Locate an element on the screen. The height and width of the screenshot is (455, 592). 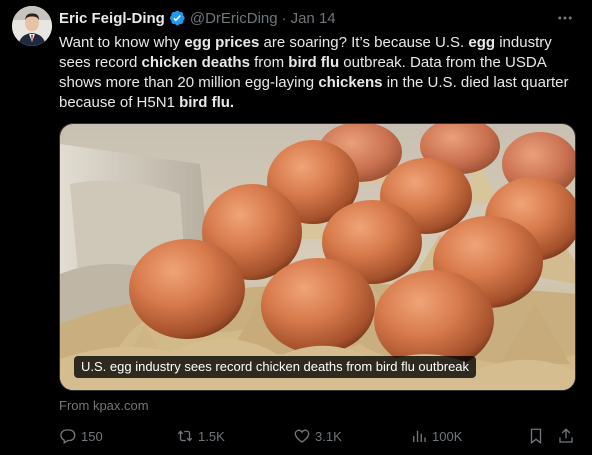
tweet-text-highlight: chickens is located at coordinates (350, 82).